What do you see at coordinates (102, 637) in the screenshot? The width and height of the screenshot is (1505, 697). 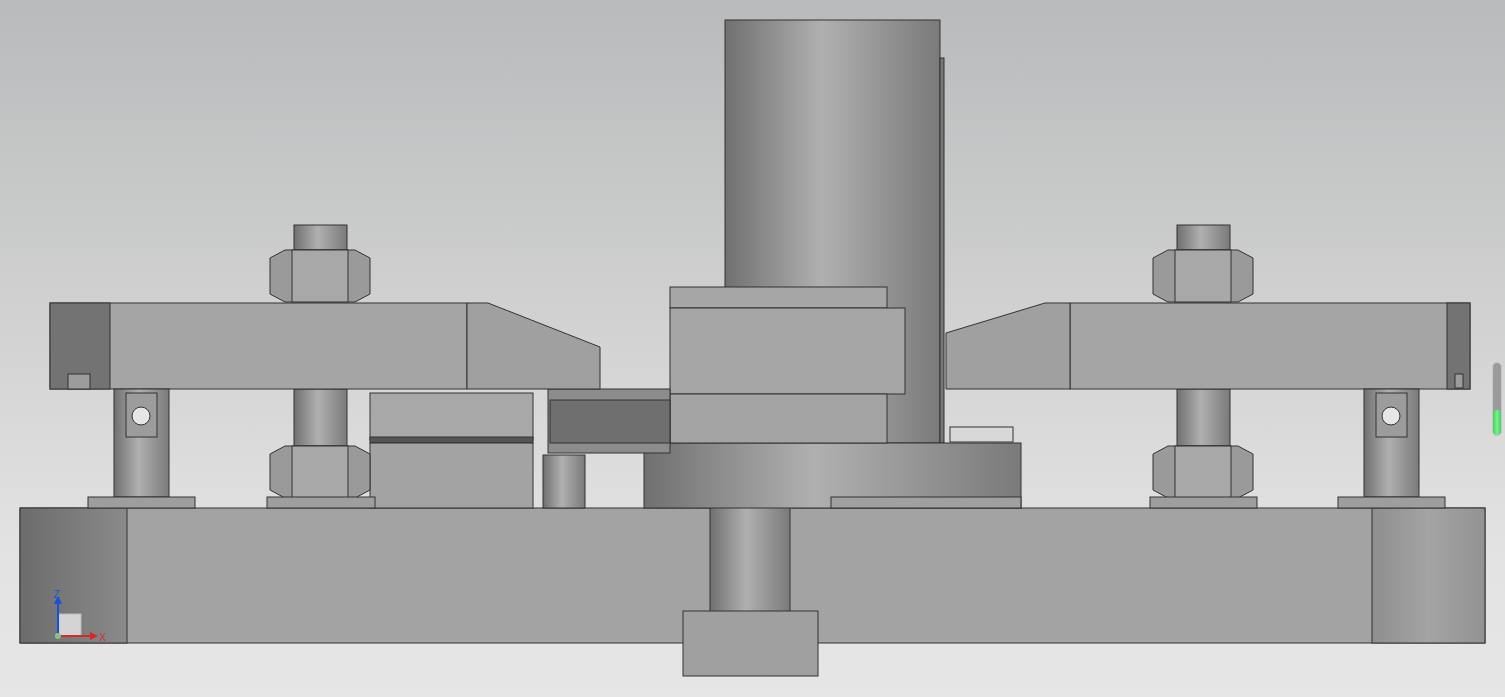 I see `x-axis-label: X` at bounding box center [102, 637].